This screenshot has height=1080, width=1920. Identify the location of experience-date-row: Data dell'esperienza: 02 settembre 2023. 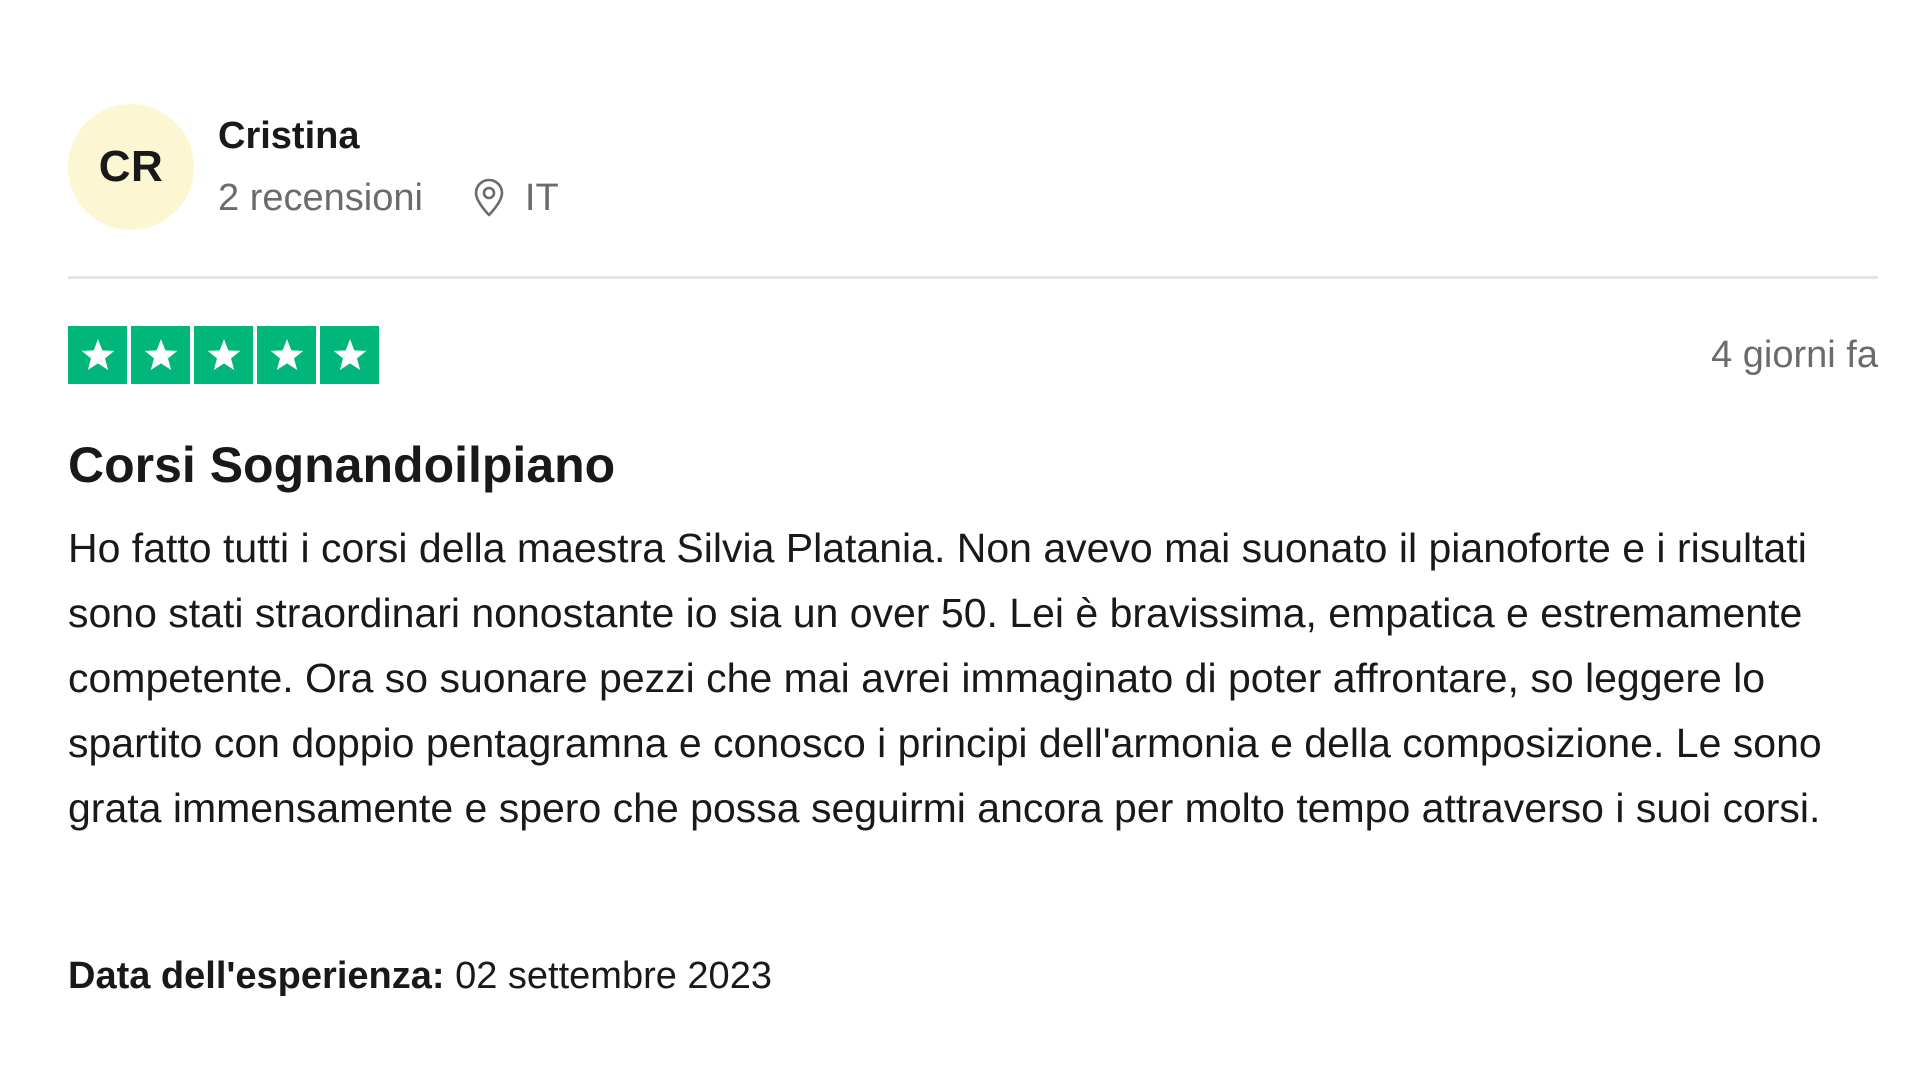
(420, 976).